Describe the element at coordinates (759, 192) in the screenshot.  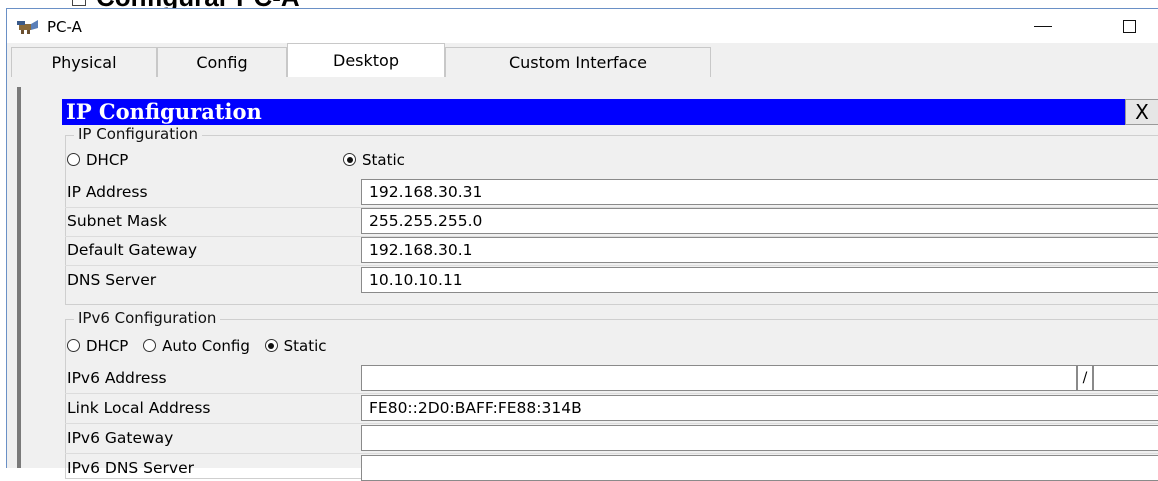
I see `ip-address-input: 192.168.30.31` at that location.